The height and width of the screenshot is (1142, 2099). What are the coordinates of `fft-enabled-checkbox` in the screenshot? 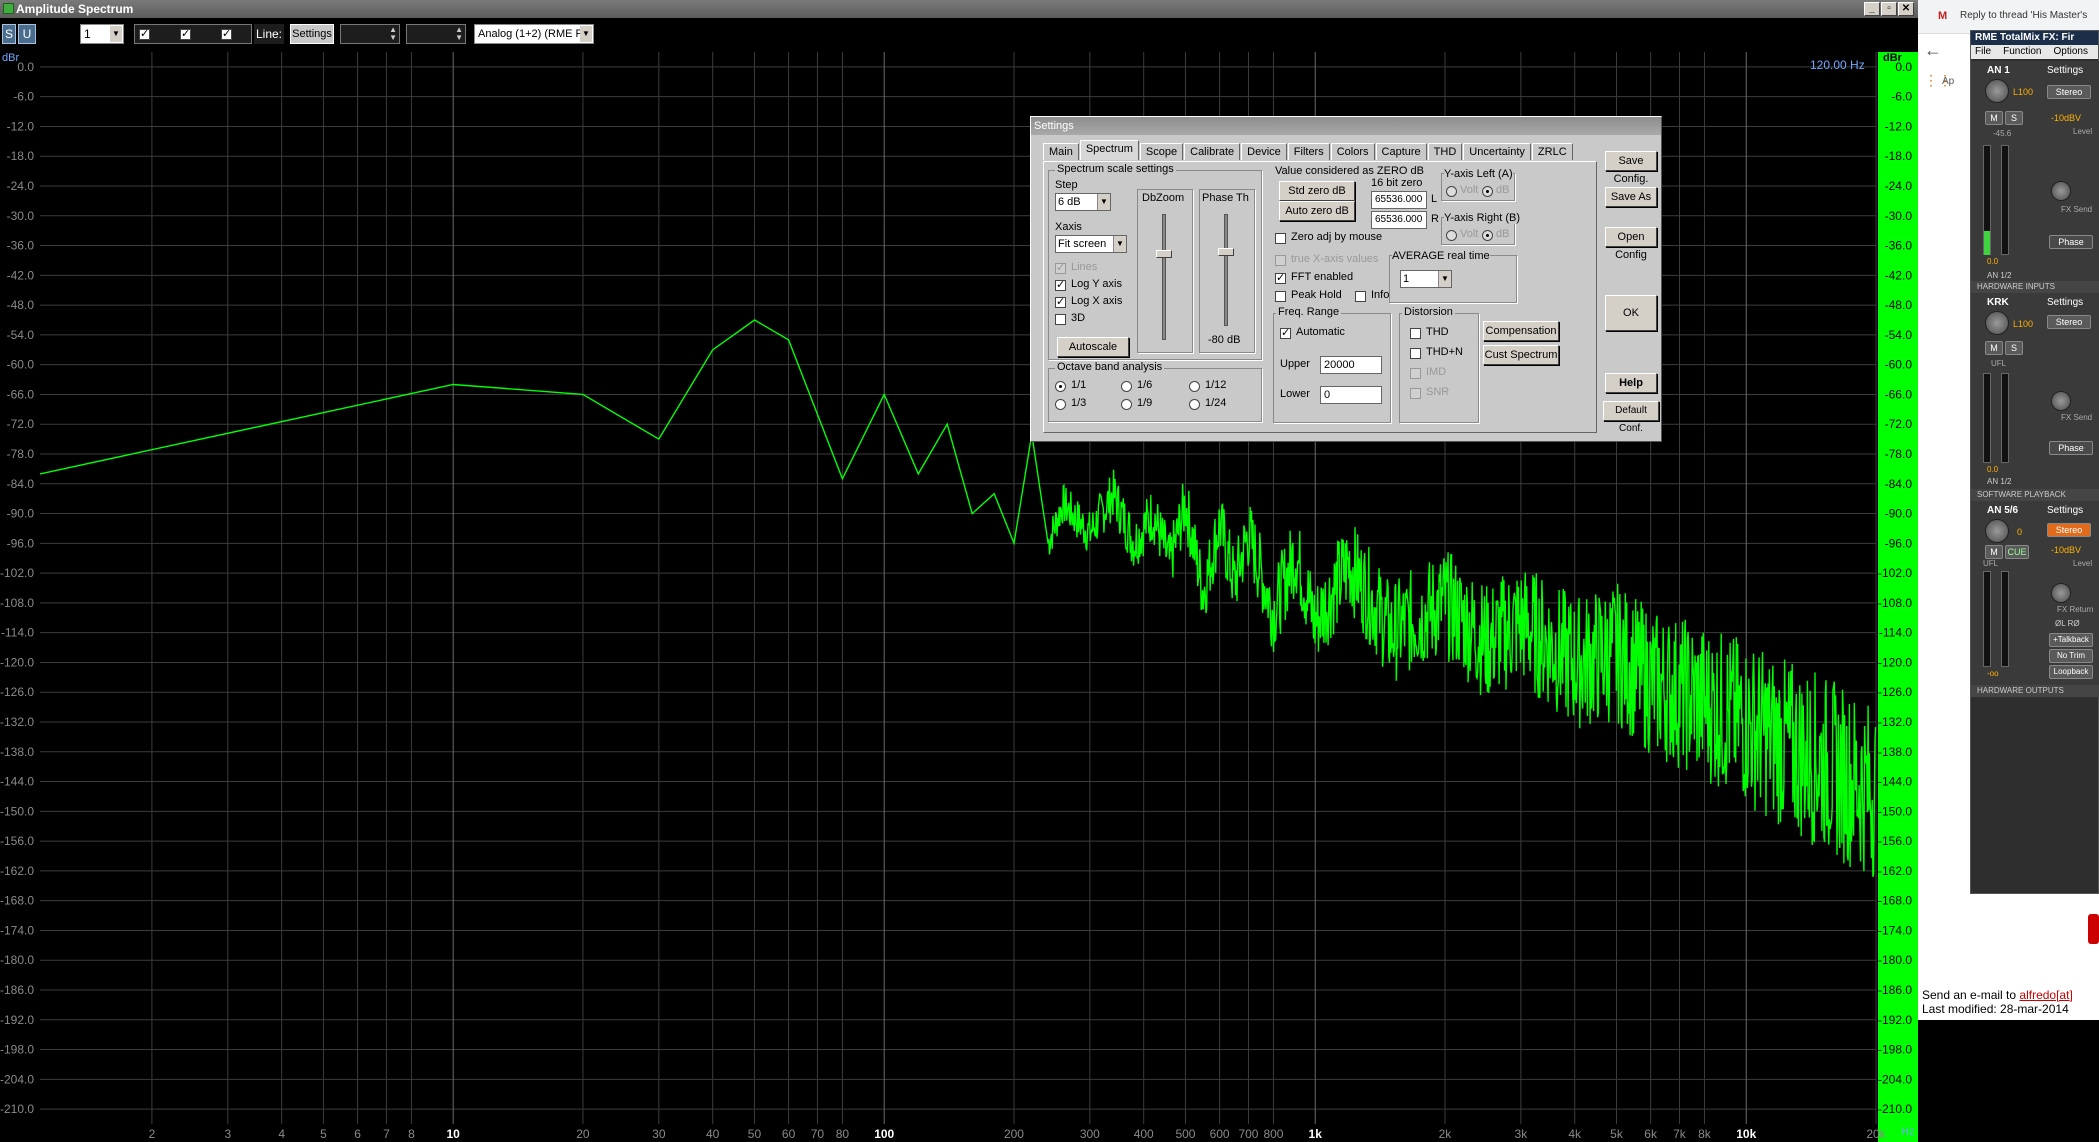 It's located at (1280, 277).